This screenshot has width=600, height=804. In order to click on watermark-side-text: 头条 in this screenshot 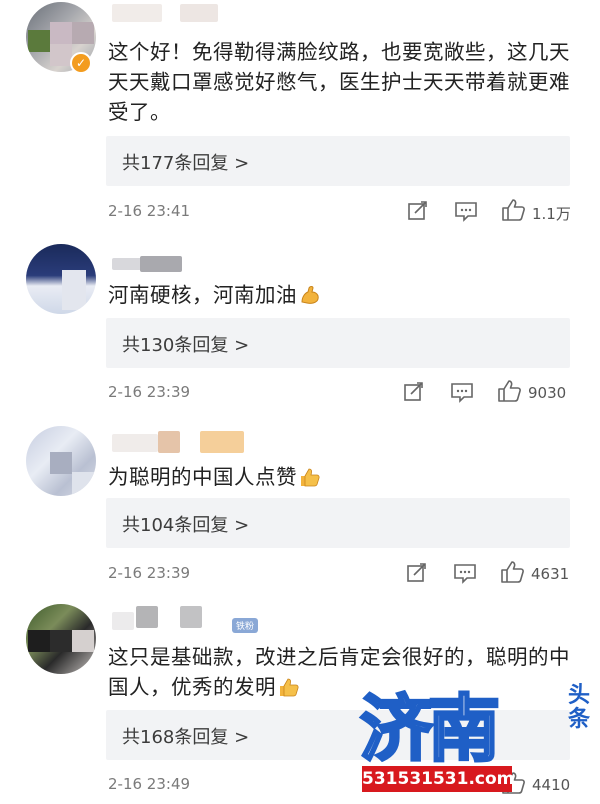, I will do `click(579, 707)`.